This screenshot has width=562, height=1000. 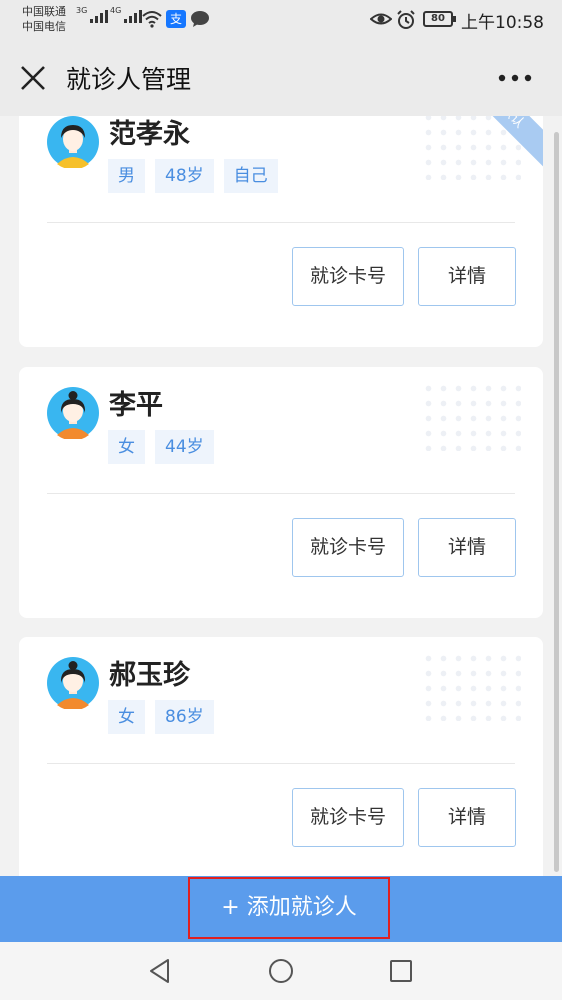 I want to click on more-options-icon, so click(x=515, y=78).